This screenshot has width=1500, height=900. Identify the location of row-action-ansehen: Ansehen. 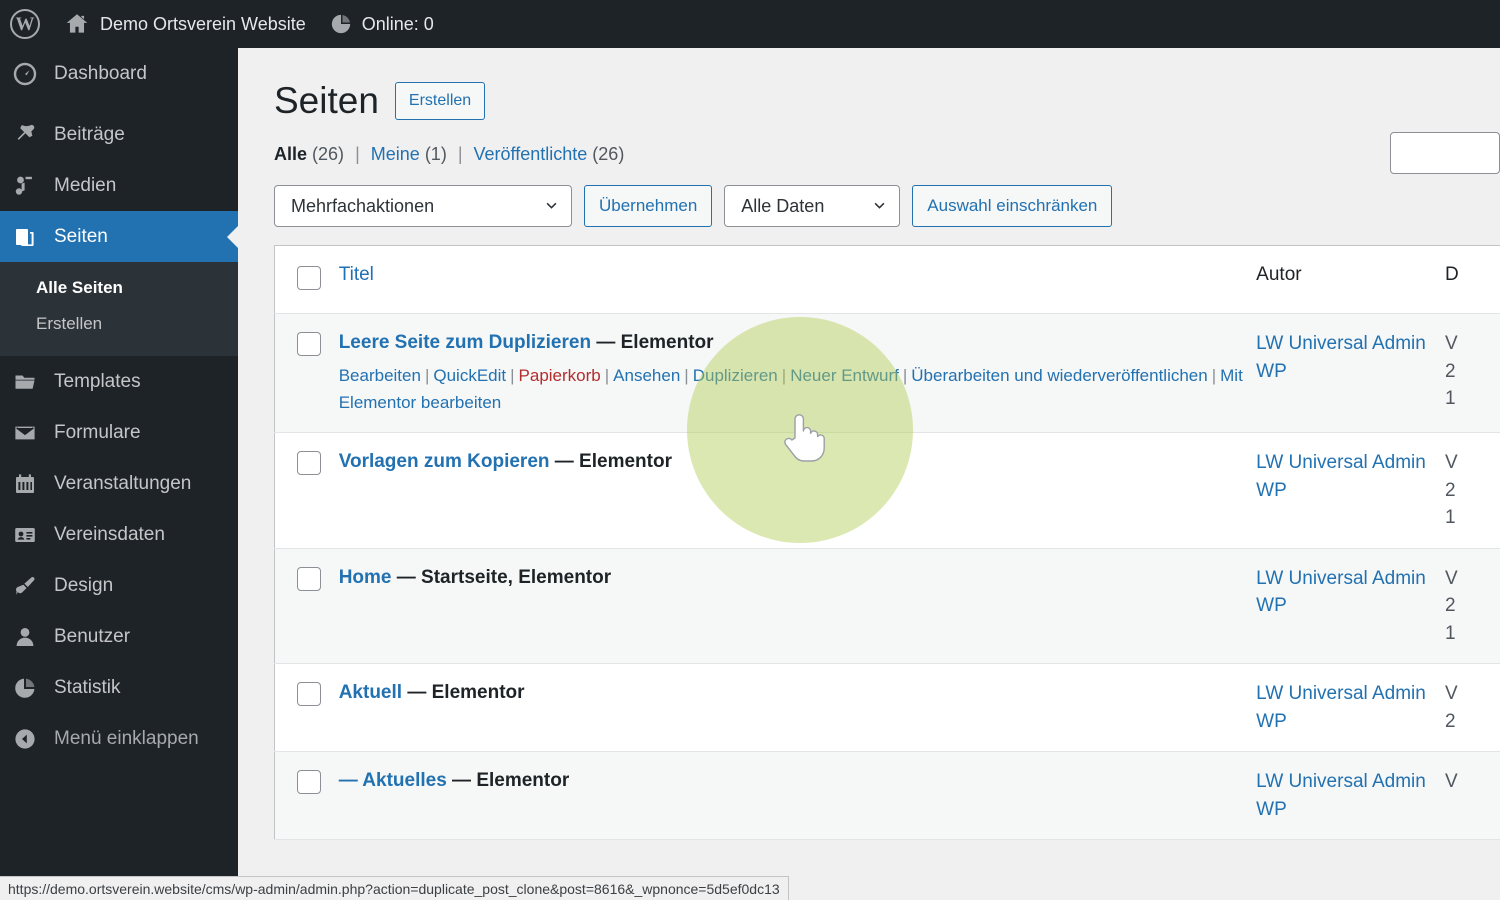
(646, 375).